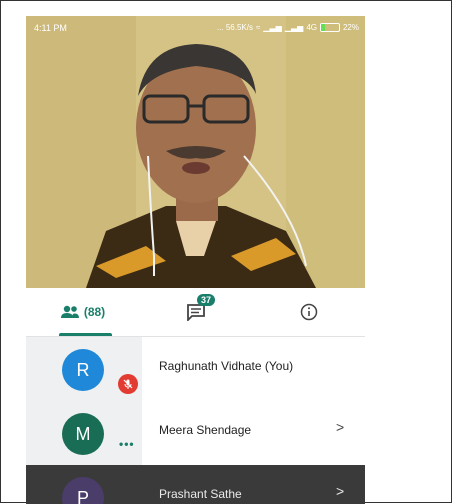  Describe the element at coordinates (195, 484) in the screenshot. I see `participant-row: P Prashant Sathe >` at that location.